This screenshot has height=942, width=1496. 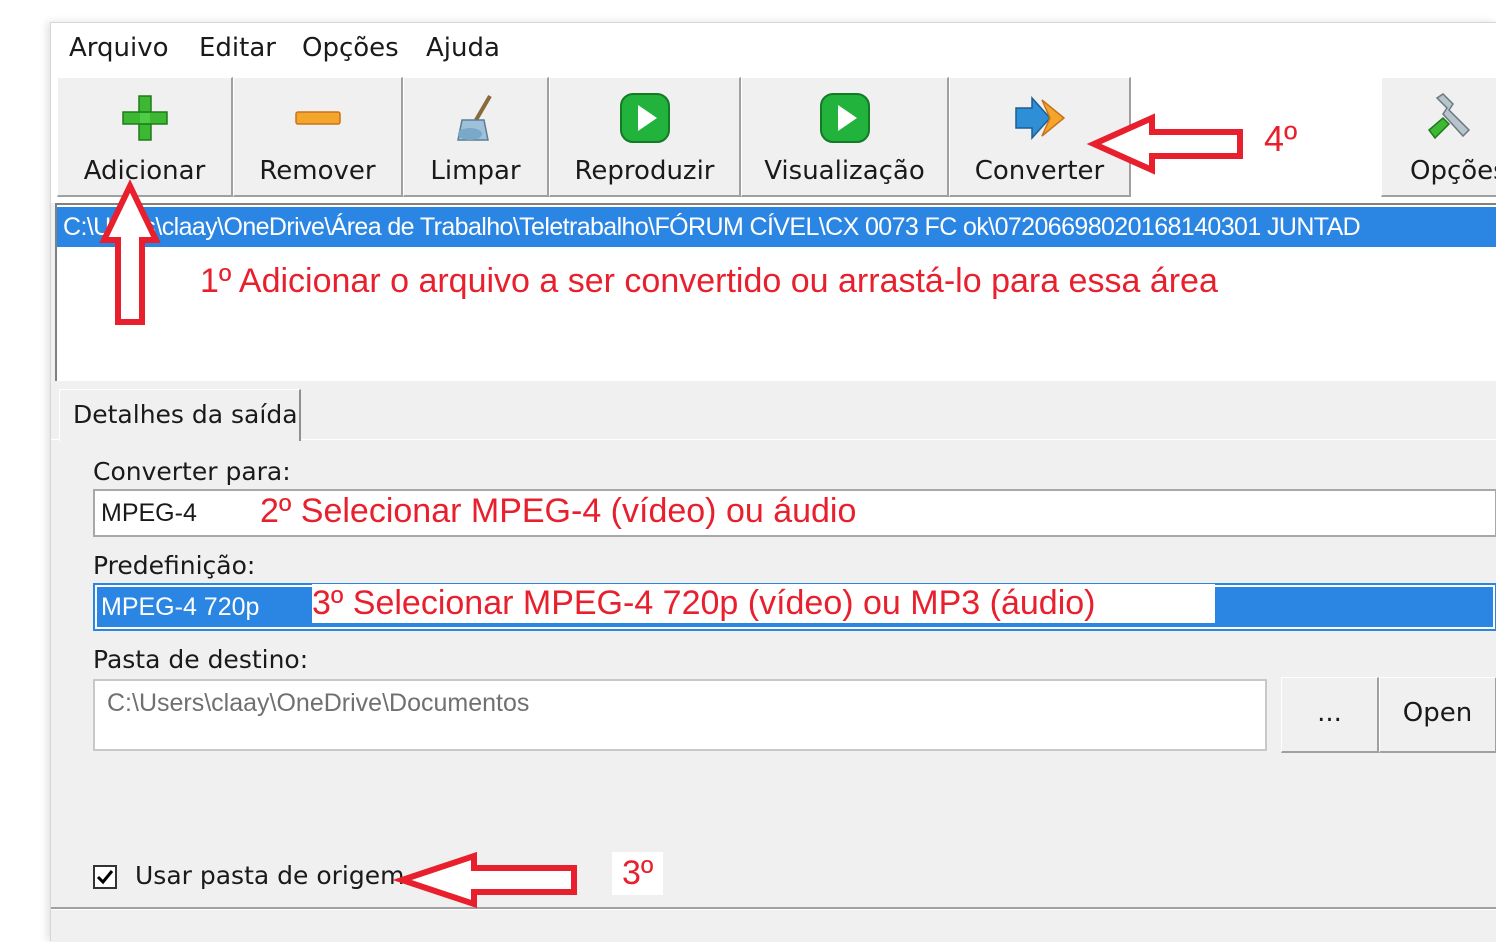 I want to click on remove-button: Remover, so click(x=318, y=137).